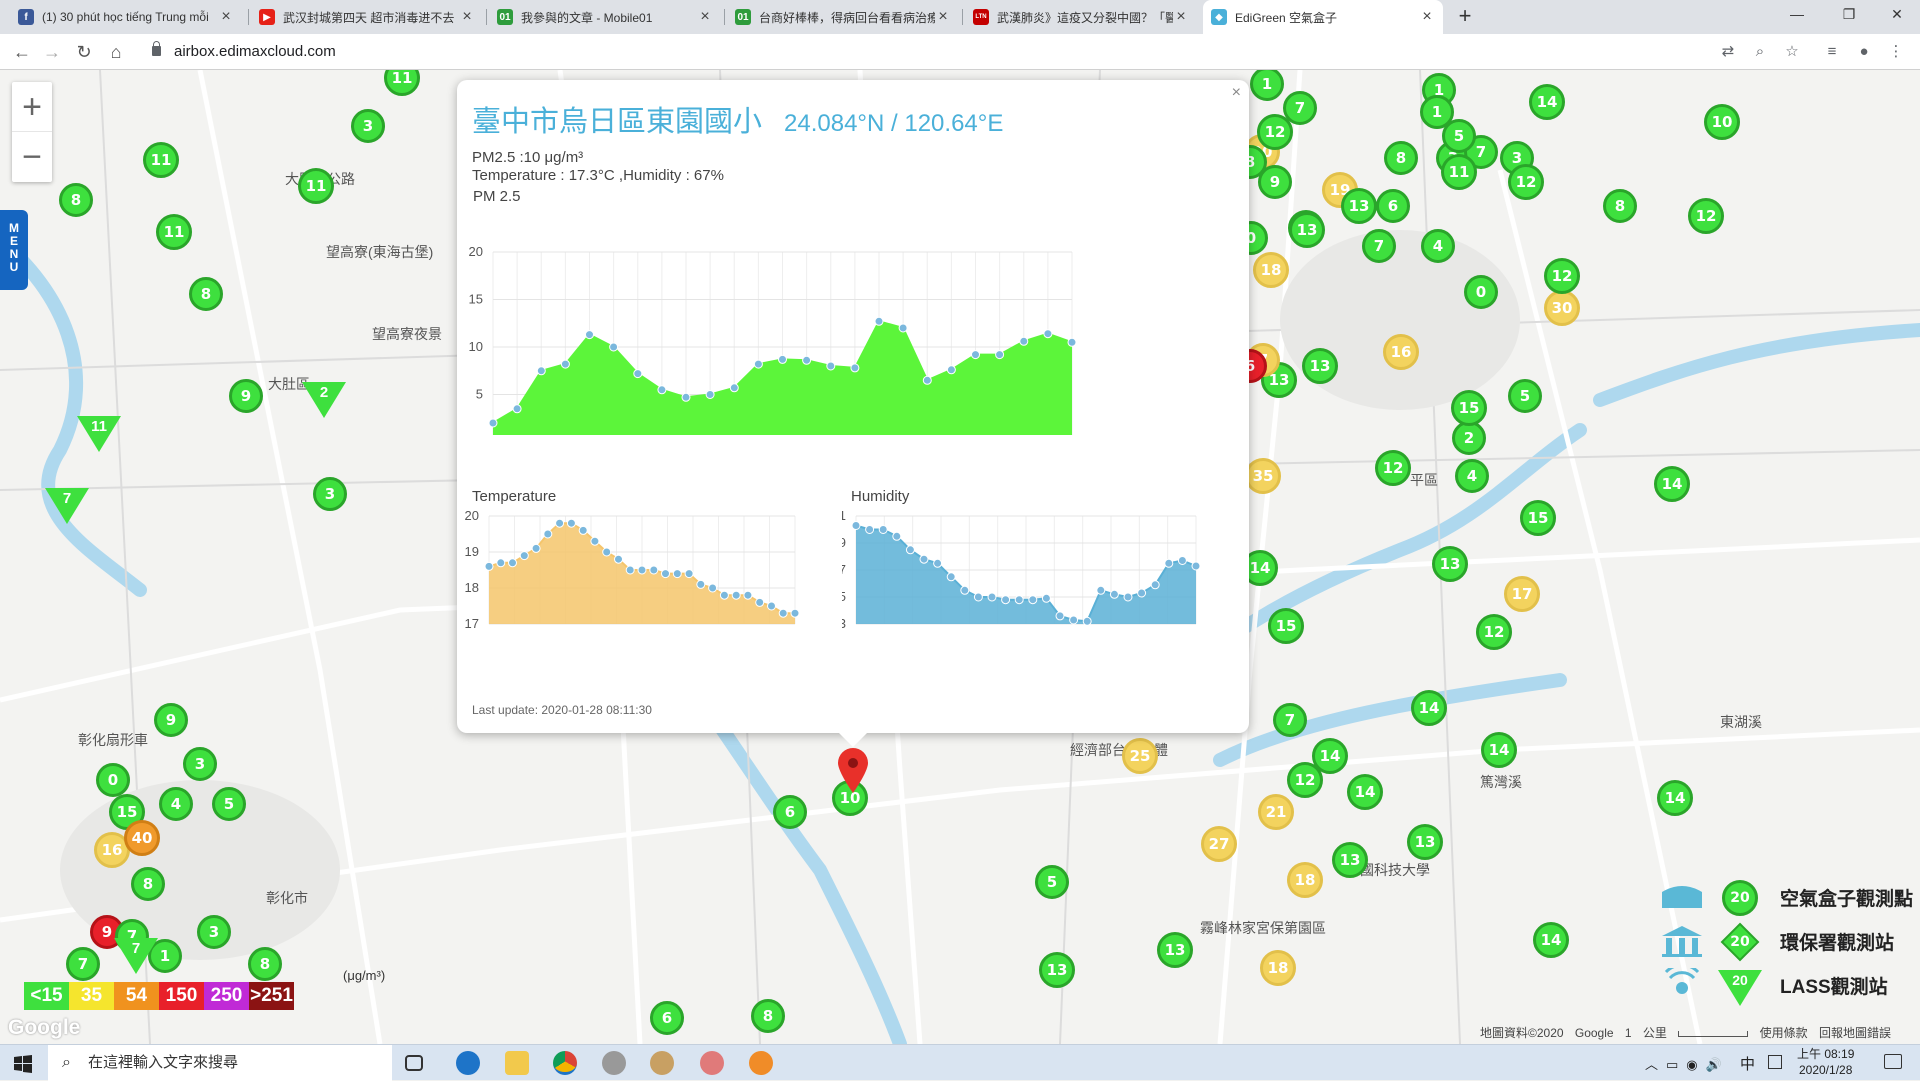 The height and width of the screenshot is (1081, 1920). Describe the element at coordinates (1825, 1062) in the screenshot. I see `taskbar-clock: 上午 08:19 2020/1/28` at that location.